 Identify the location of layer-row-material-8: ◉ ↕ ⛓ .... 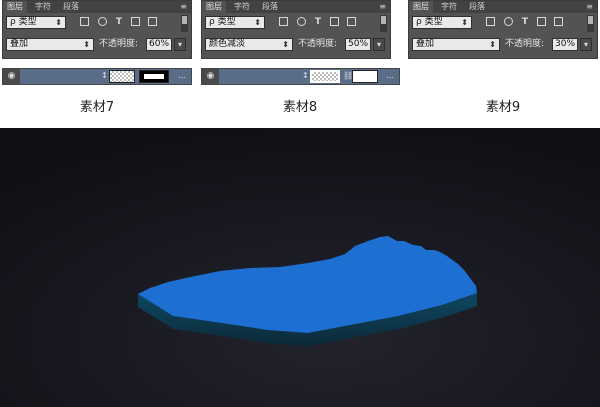
(300, 76).